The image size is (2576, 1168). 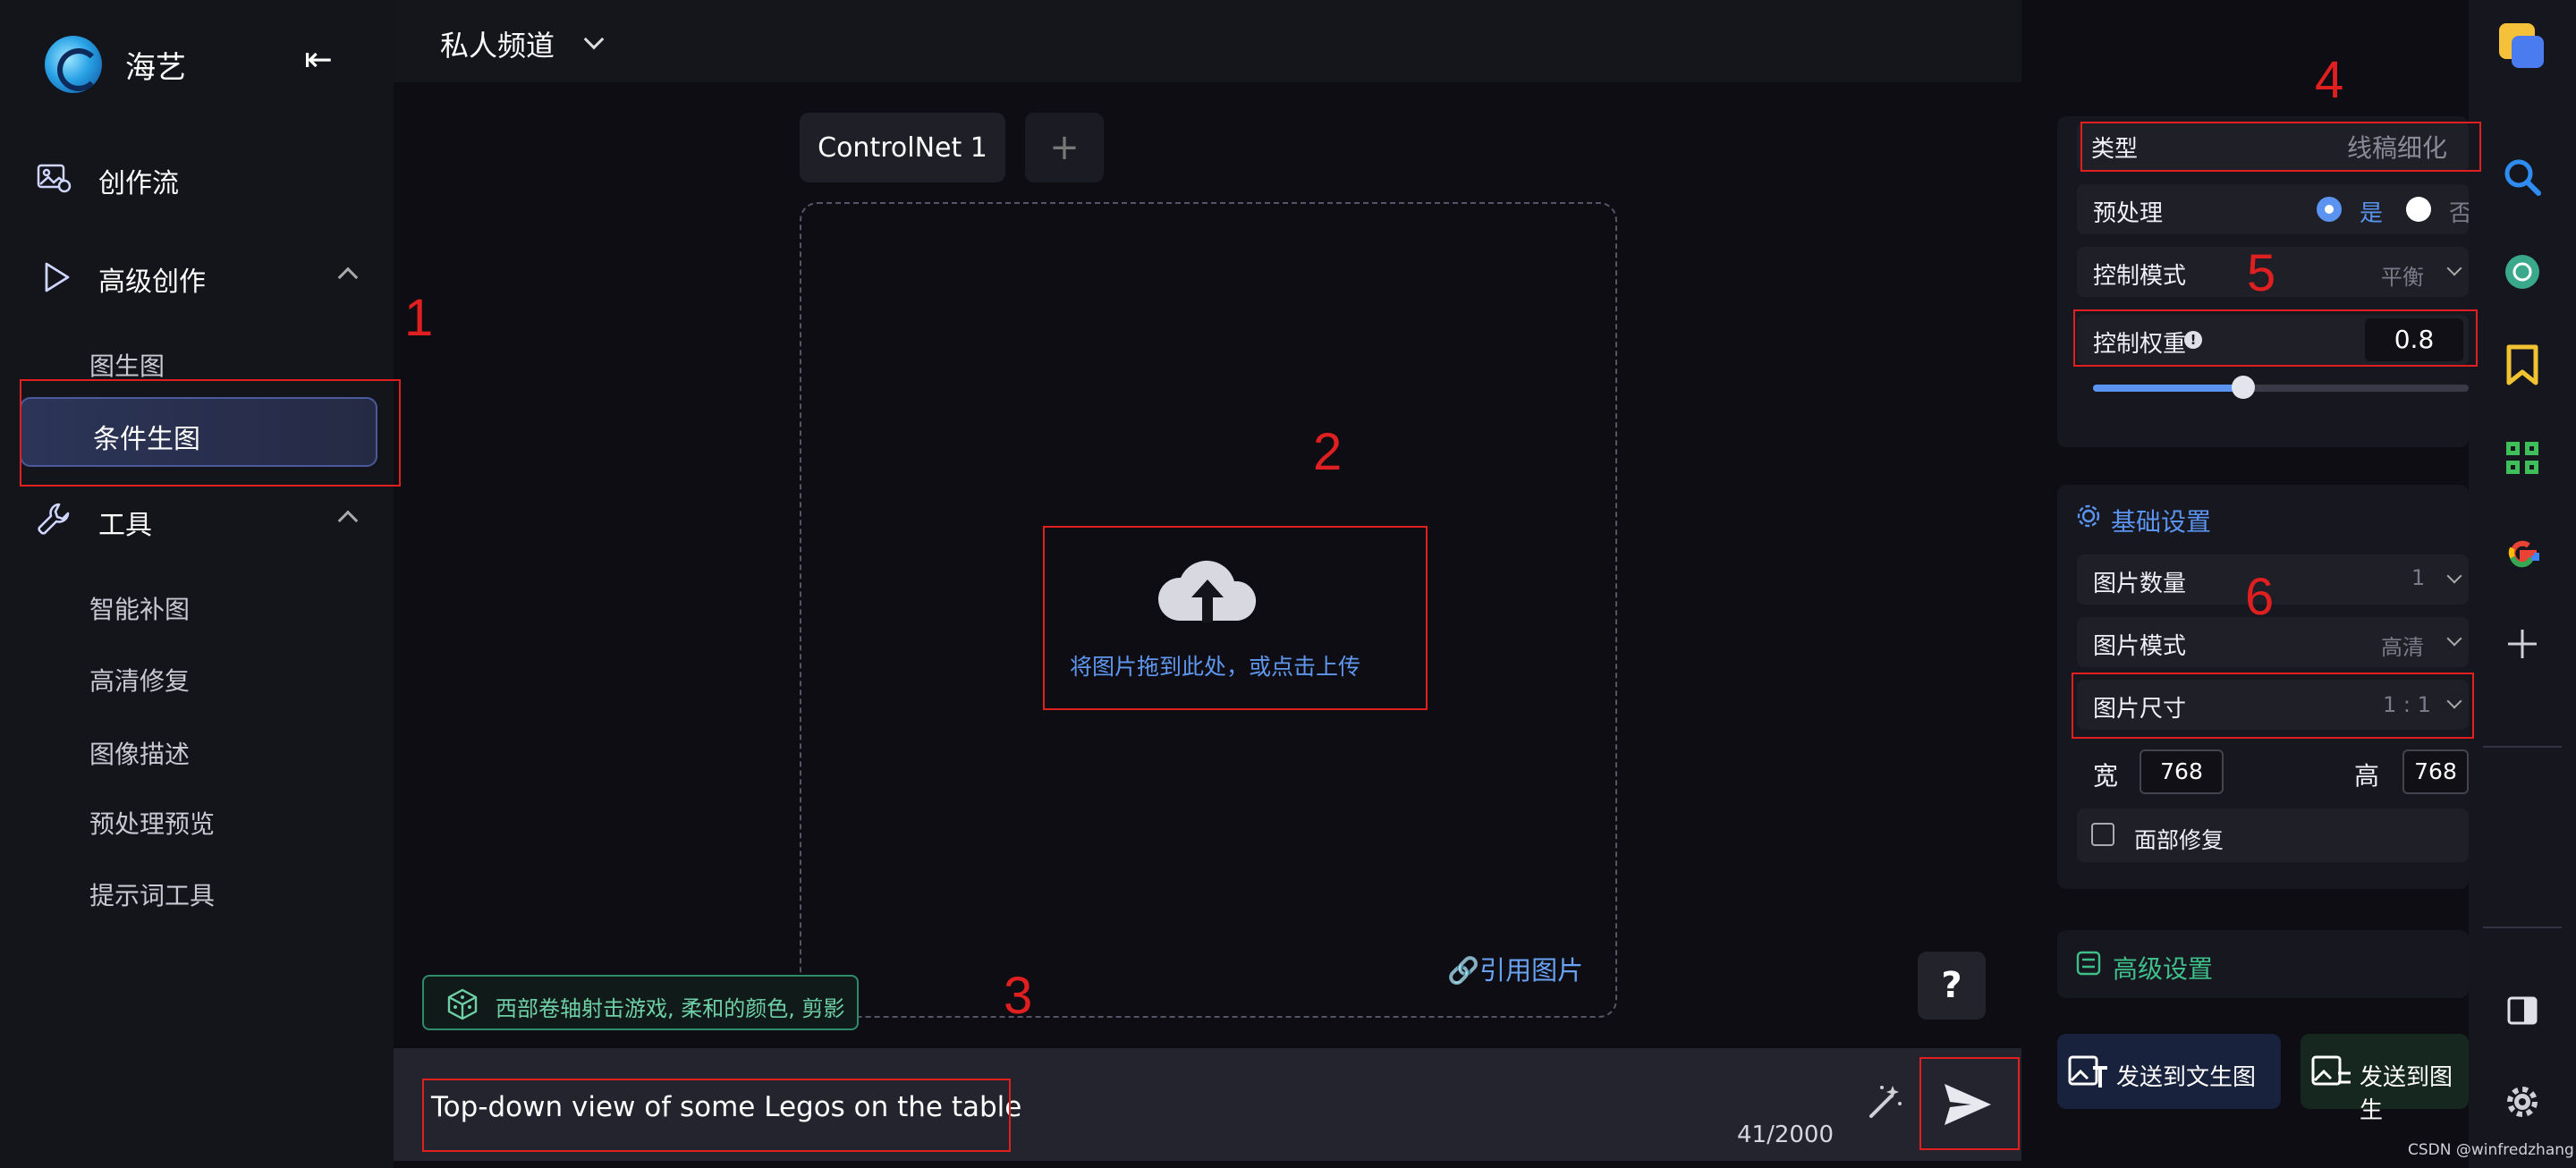 I want to click on sidebar-item-prompt-tools: 提示词工具, so click(x=152, y=894).